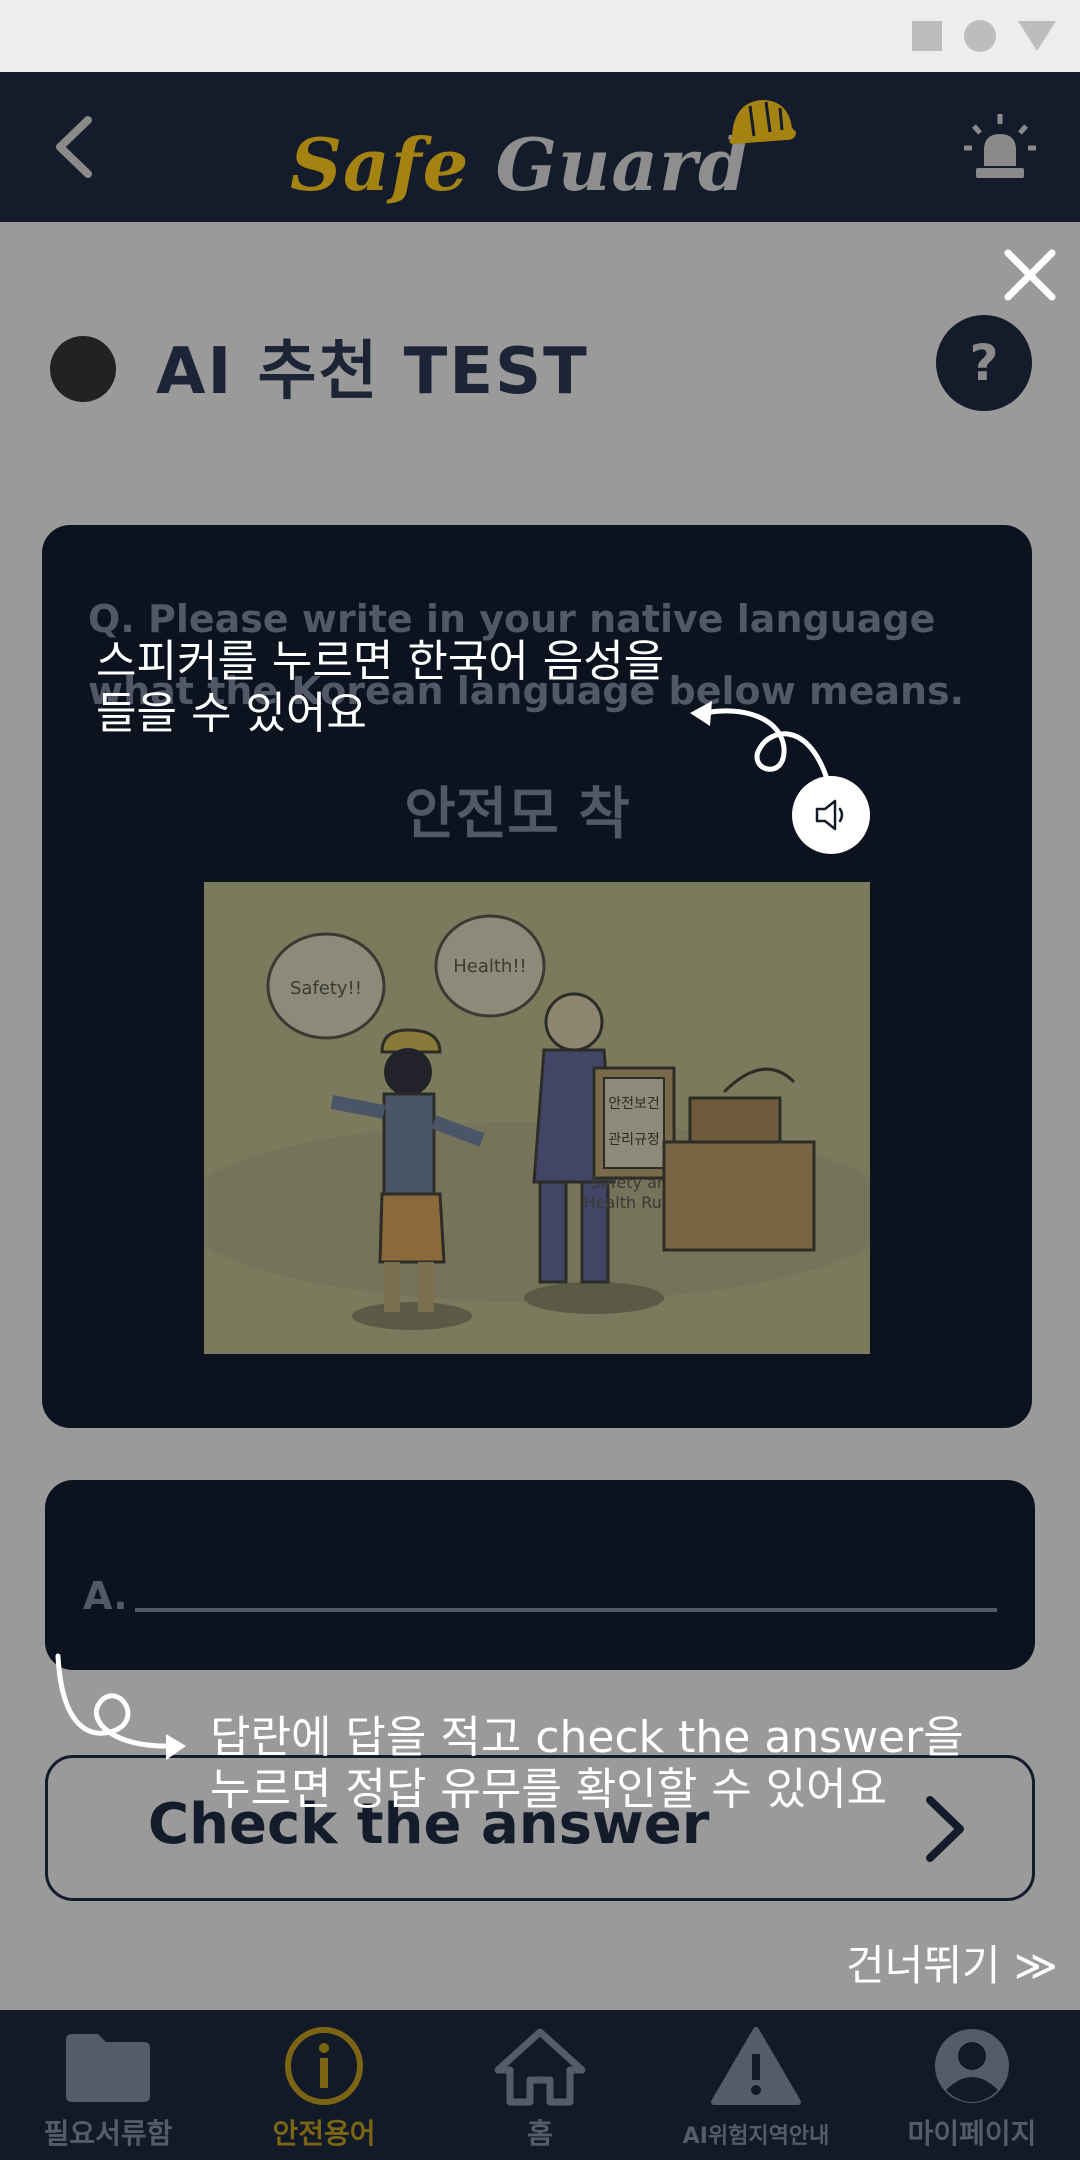  Describe the element at coordinates (380, 164) in the screenshot. I see `logo-word-safe: Safe` at that location.